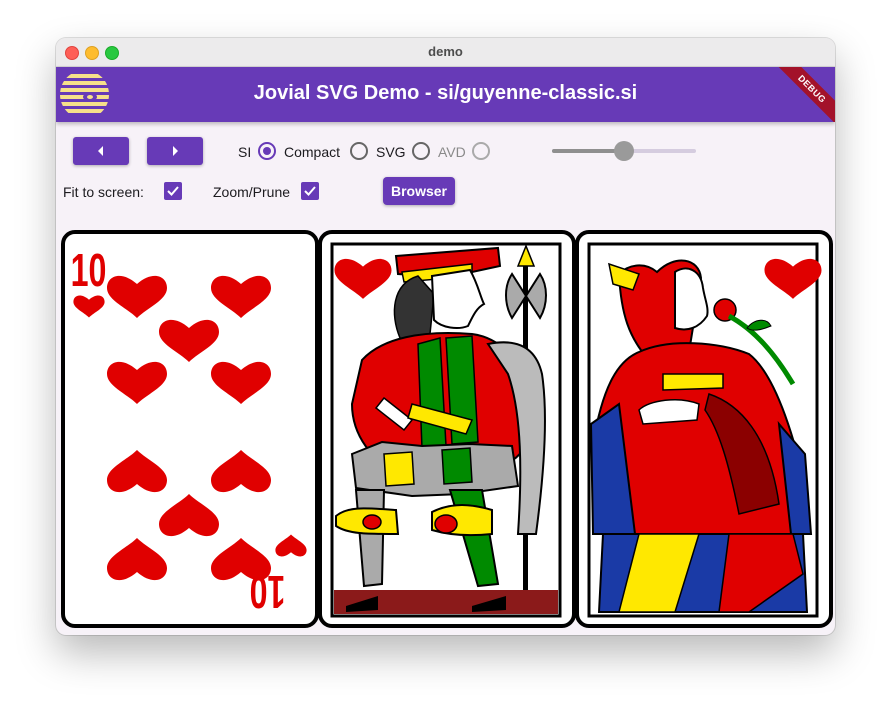  I want to click on format-radio-si, so click(267, 151).